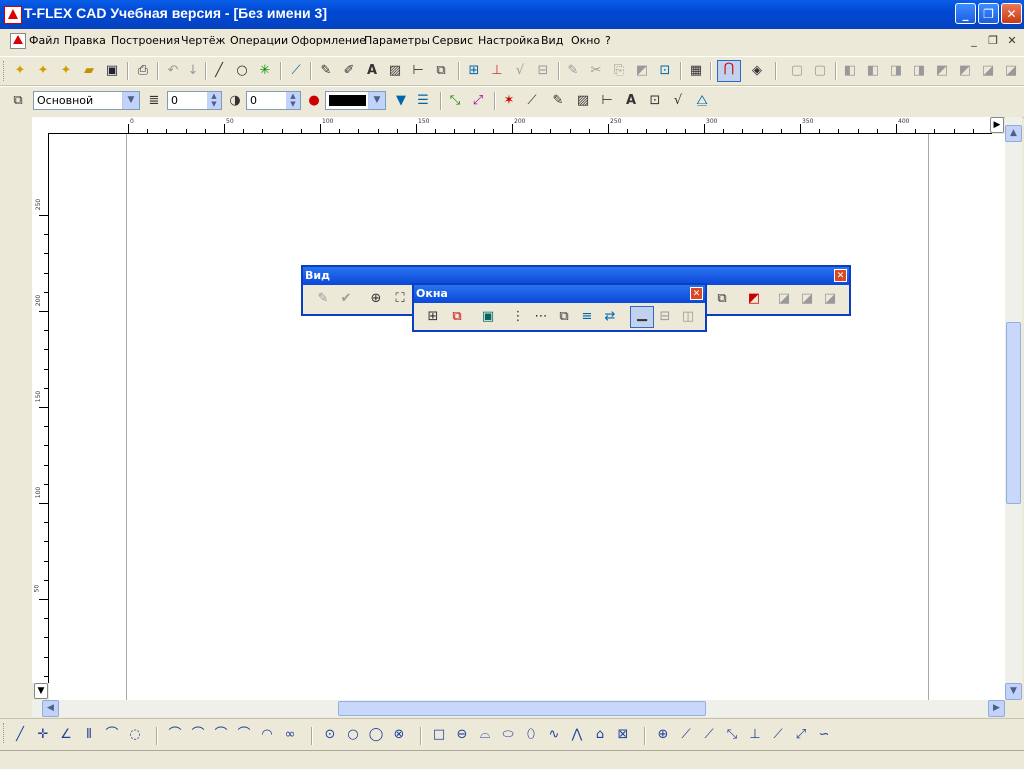 The width and height of the screenshot is (1024, 769). Describe the element at coordinates (330, 735) in the screenshot. I see `circle-center-icon: ⊙` at that location.